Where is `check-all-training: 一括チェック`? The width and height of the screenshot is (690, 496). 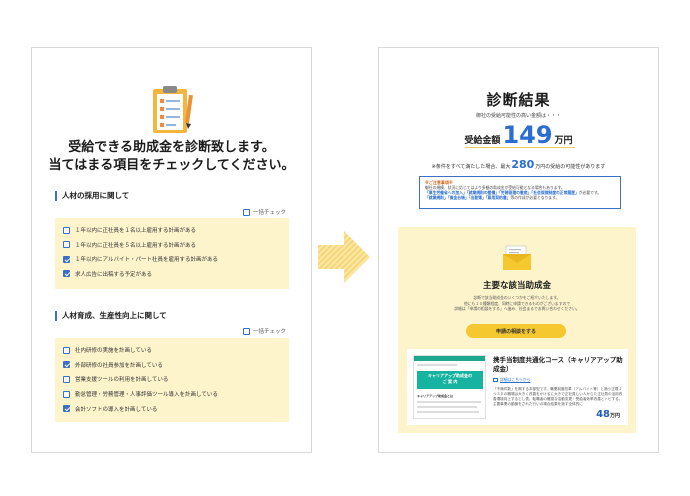
check-all-training: 一括チェック is located at coordinates (264, 331).